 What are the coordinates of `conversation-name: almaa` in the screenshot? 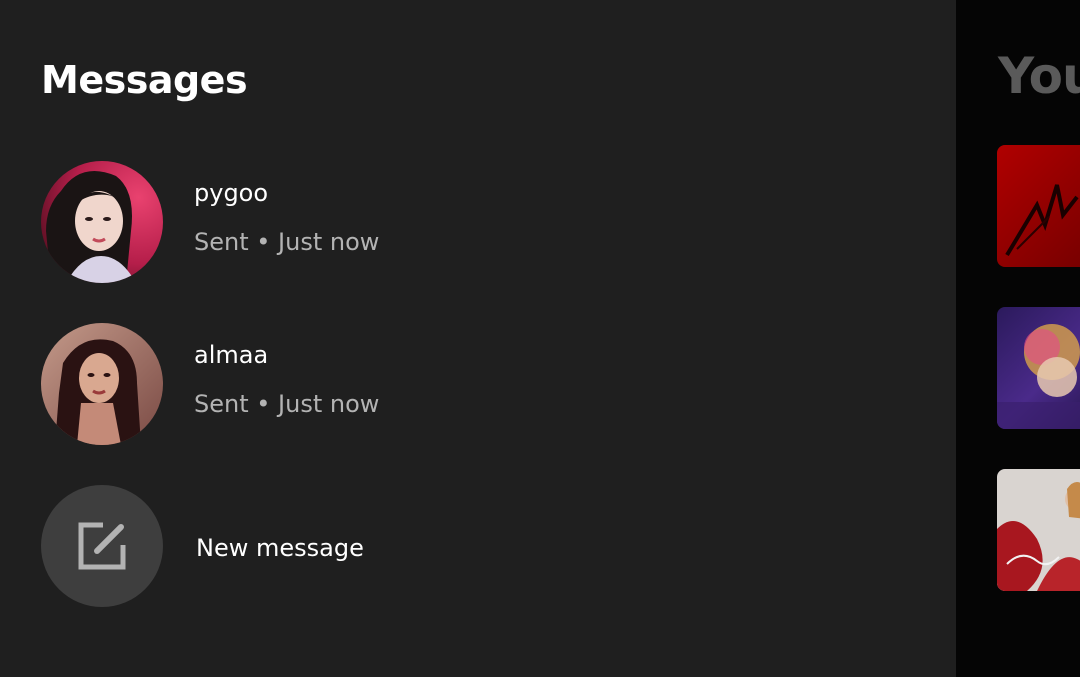 It's located at (231, 355).